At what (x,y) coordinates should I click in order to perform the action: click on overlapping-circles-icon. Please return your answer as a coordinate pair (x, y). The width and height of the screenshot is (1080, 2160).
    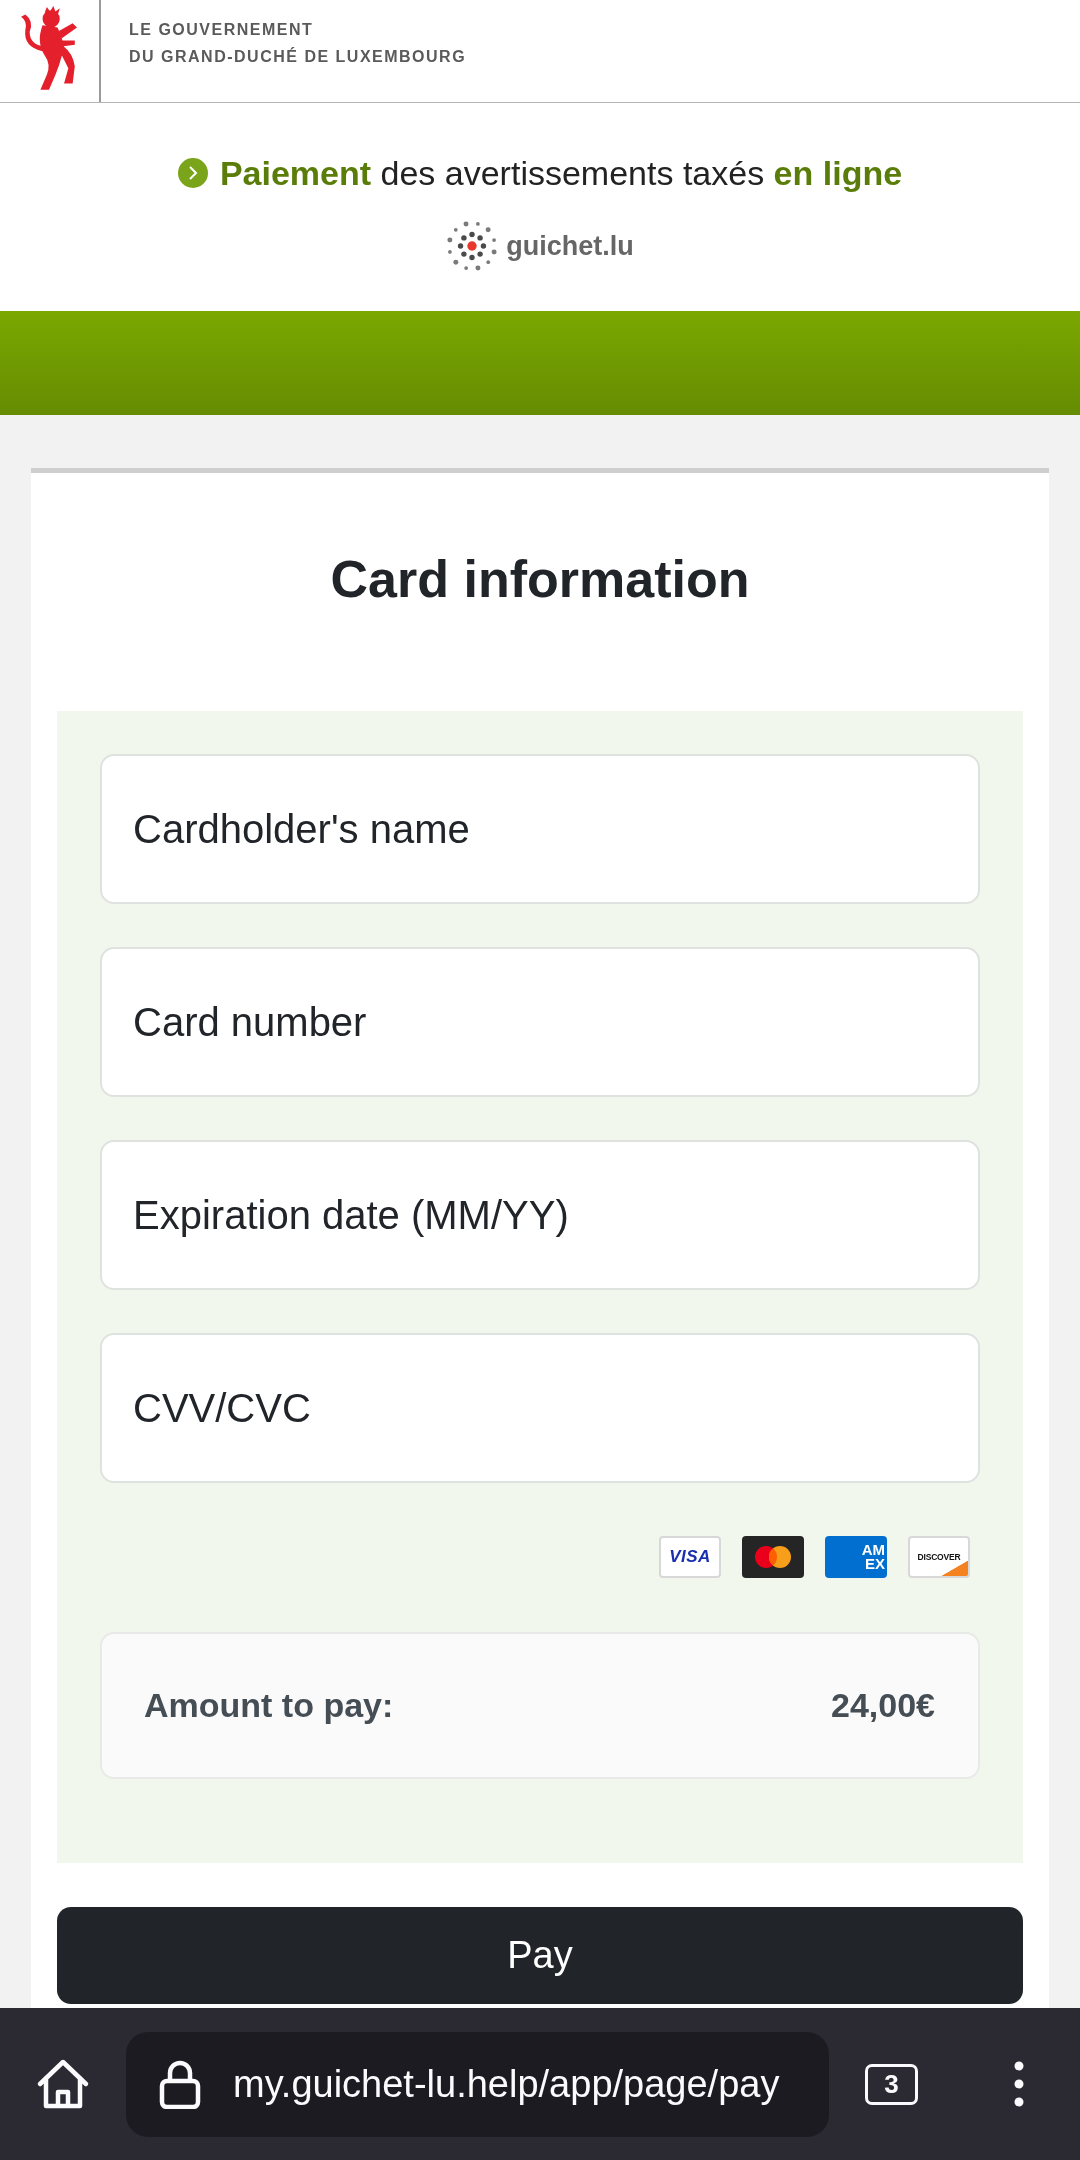
    Looking at the image, I should click on (773, 1557).